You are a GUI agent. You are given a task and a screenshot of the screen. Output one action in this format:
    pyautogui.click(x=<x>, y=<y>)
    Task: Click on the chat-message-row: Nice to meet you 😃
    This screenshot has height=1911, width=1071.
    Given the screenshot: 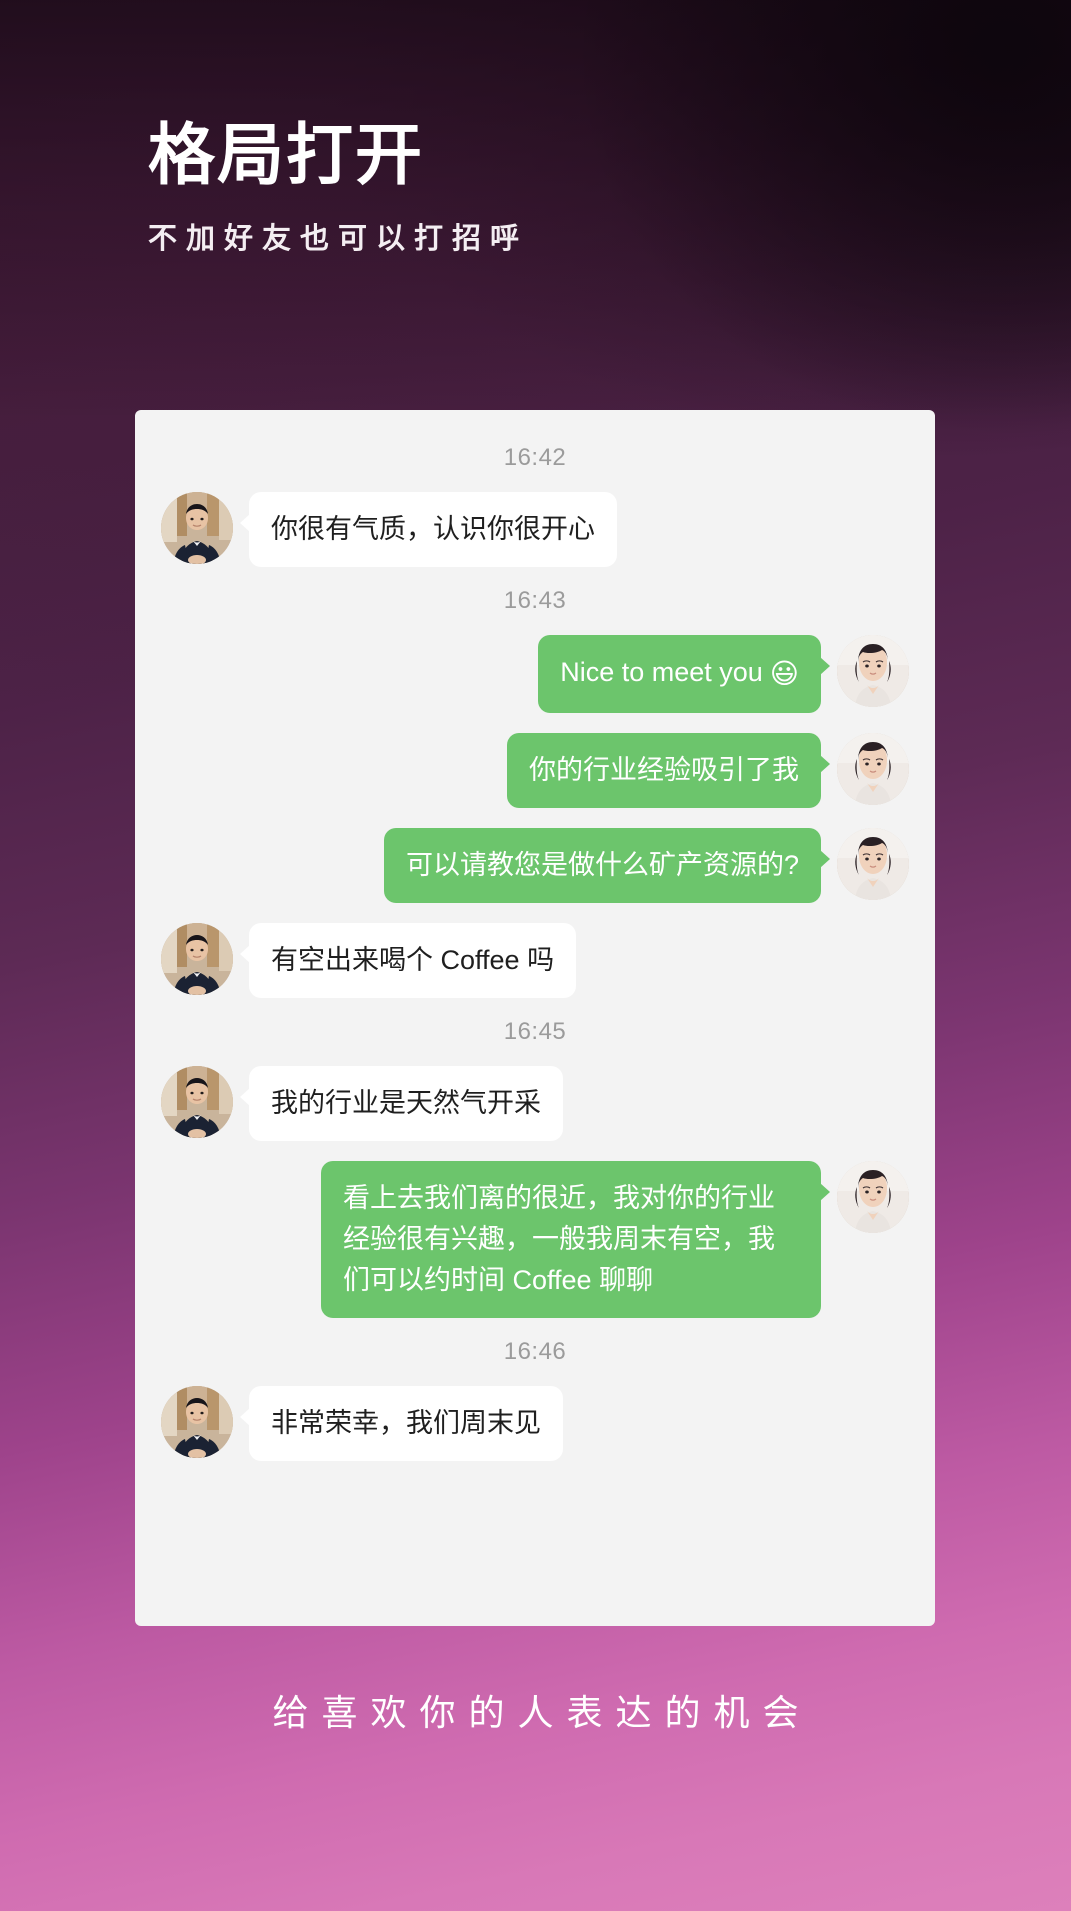 What is the action you would take?
    pyautogui.click(x=535, y=674)
    